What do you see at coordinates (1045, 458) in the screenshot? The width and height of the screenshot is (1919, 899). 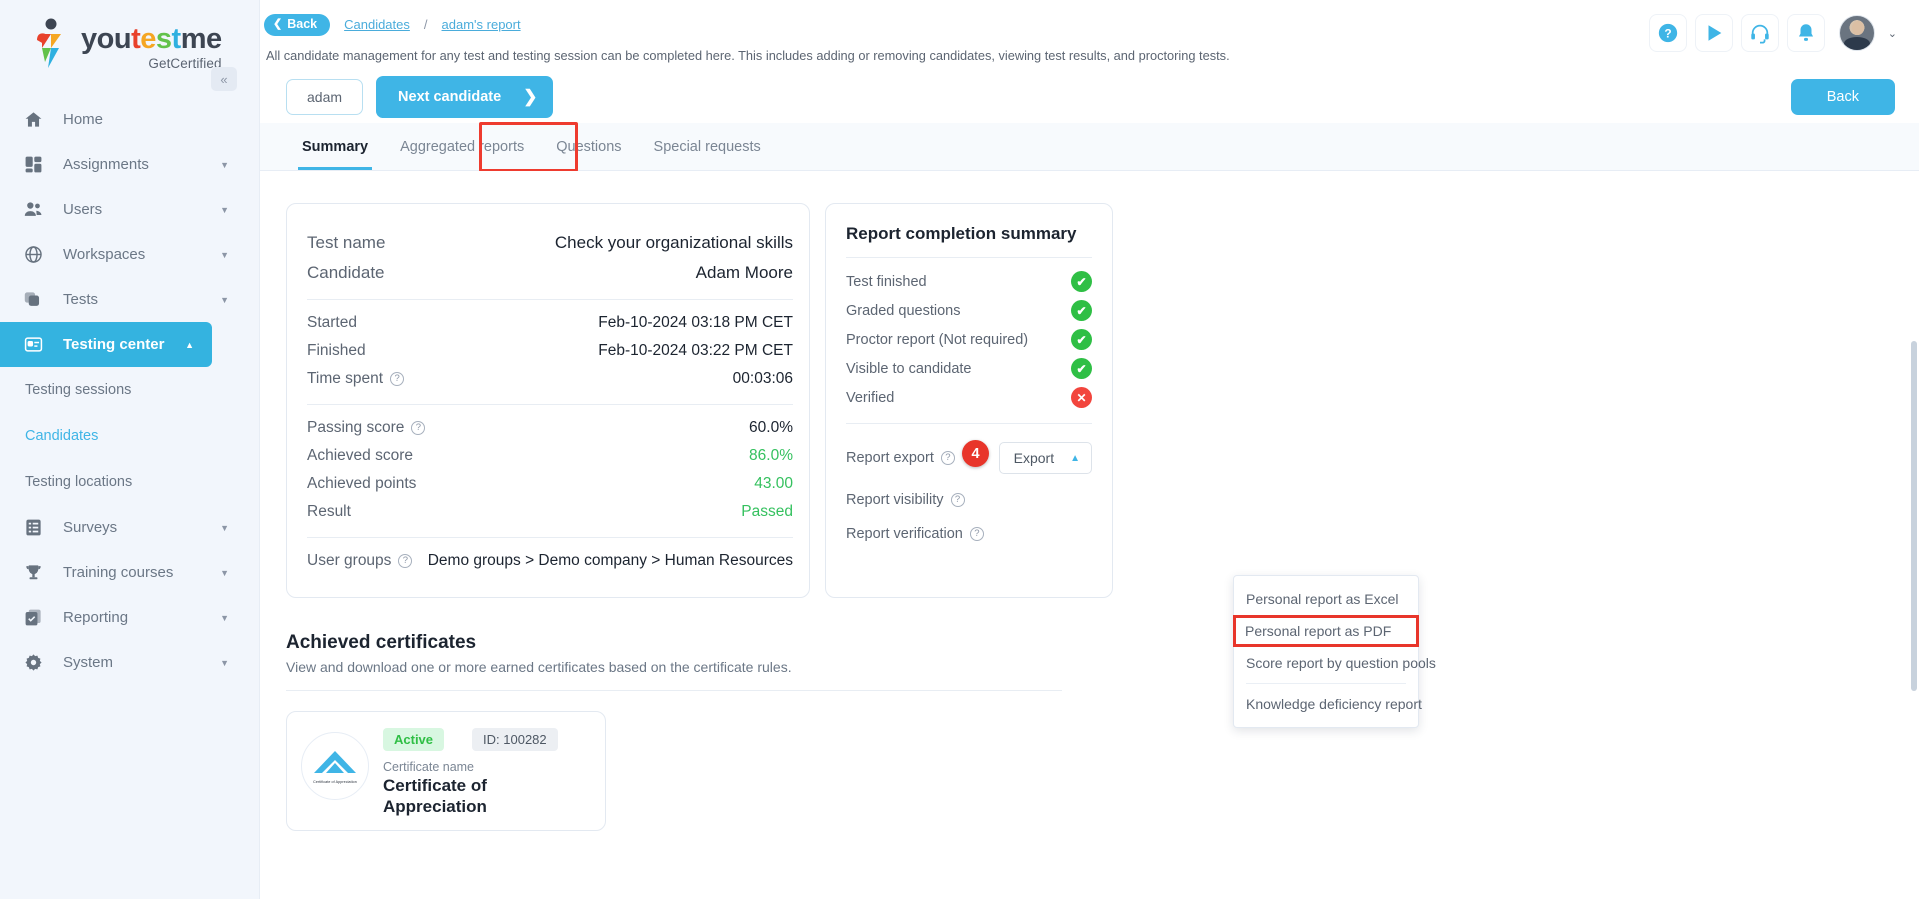 I see `export-button: Export ▲` at bounding box center [1045, 458].